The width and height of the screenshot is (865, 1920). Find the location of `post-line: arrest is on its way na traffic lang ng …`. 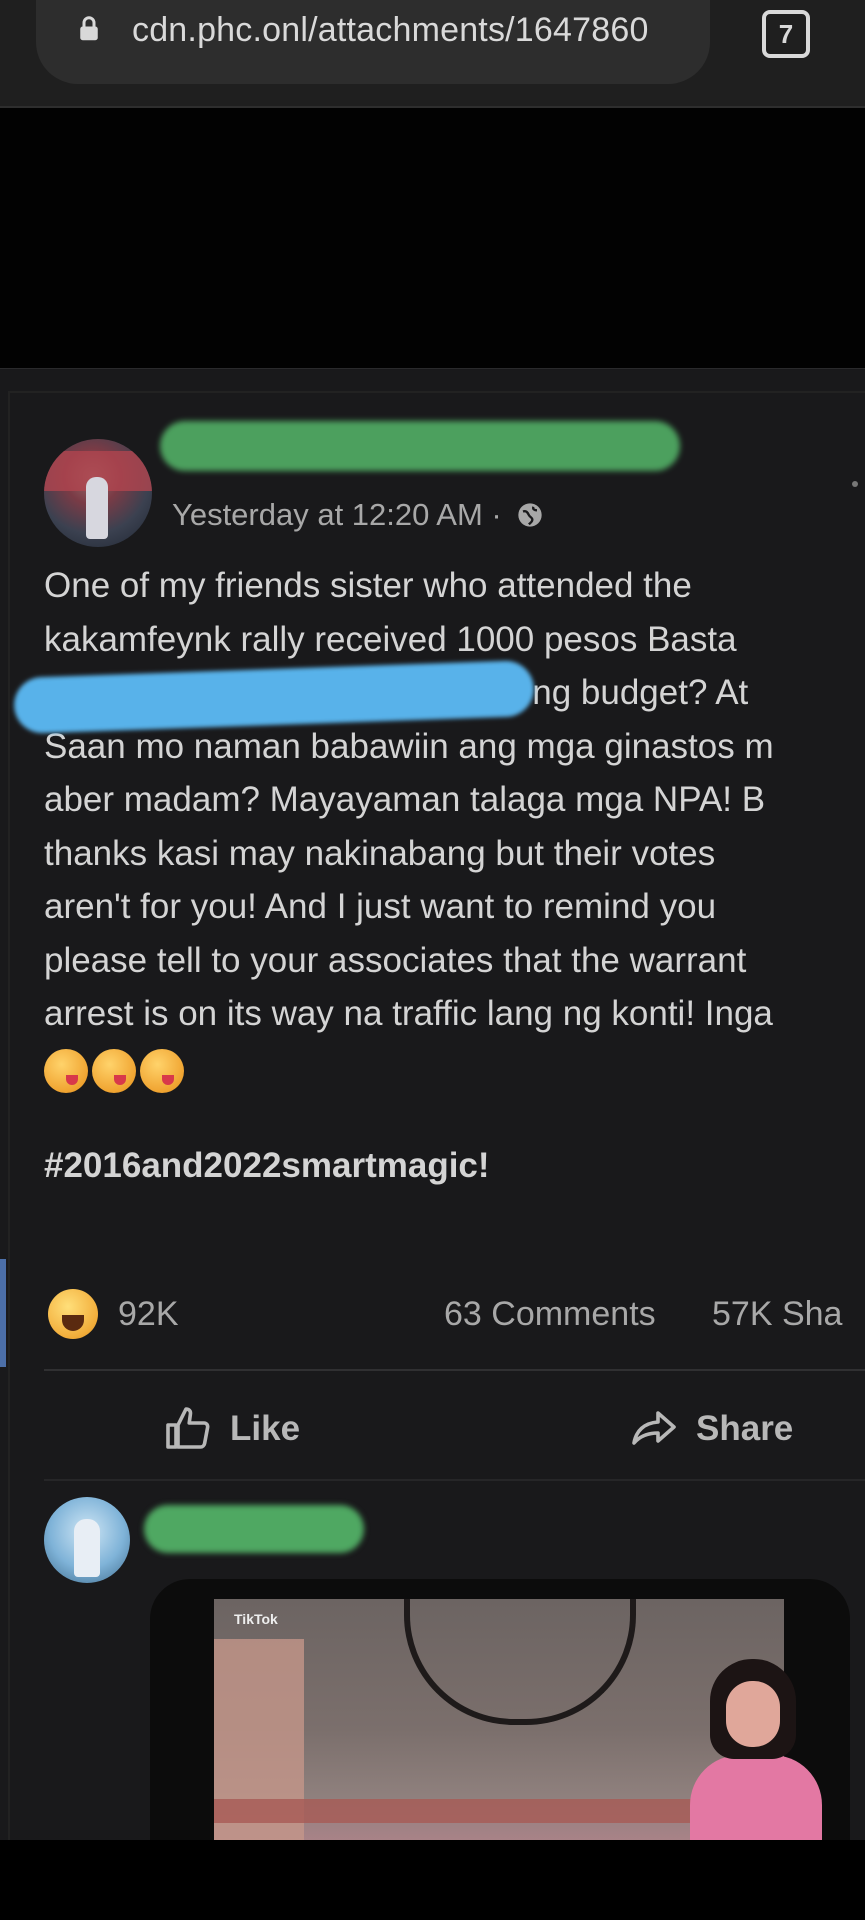

post-line: arrest is on its way na traffic lang ng … is located at coordinates (408, 1013).